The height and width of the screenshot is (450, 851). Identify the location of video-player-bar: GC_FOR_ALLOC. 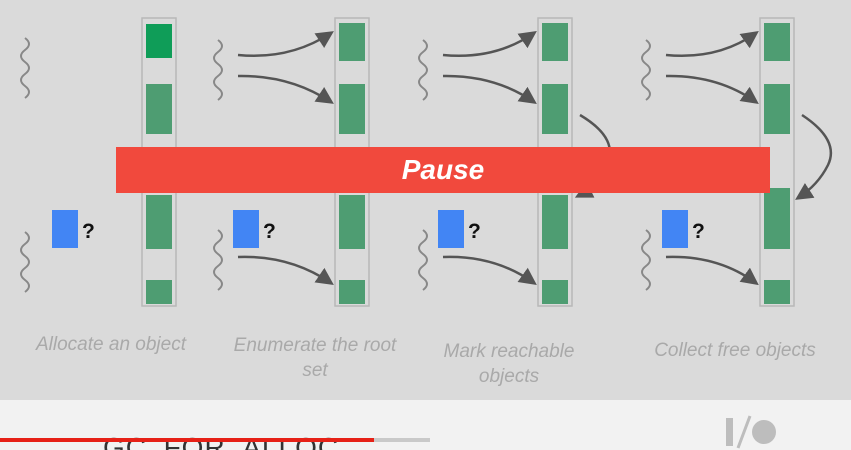
(425, 425).